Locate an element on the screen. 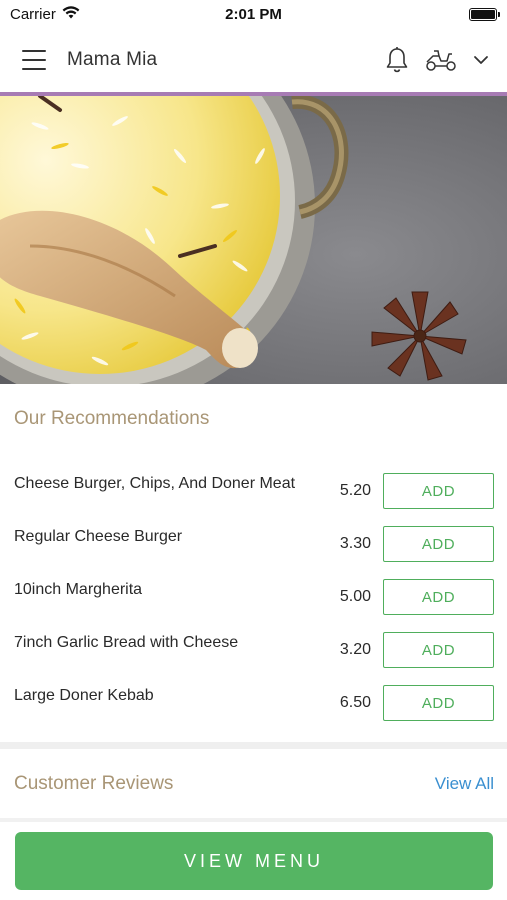  list-item: Regular Cheese Burger 3.30 ADD is located at coordinates (253, 543).